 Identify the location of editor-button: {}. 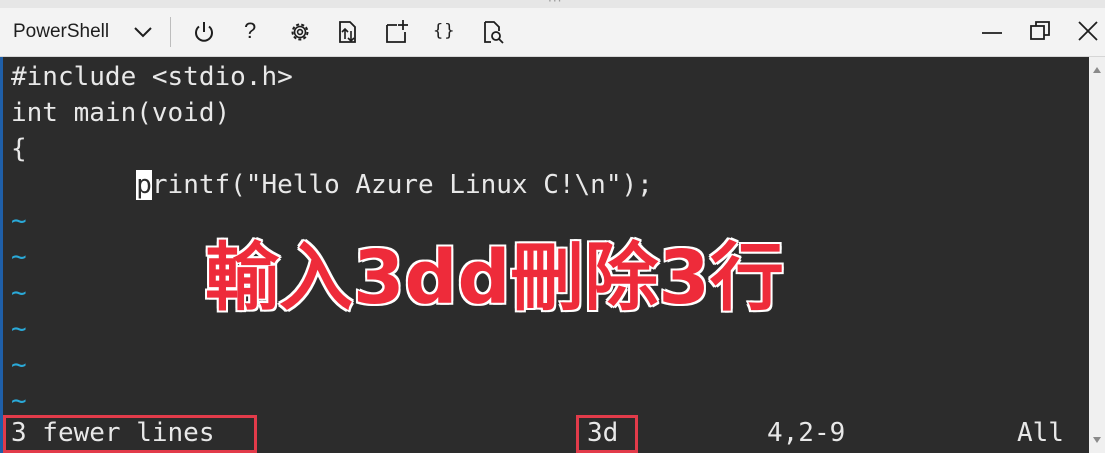
(445, 32).